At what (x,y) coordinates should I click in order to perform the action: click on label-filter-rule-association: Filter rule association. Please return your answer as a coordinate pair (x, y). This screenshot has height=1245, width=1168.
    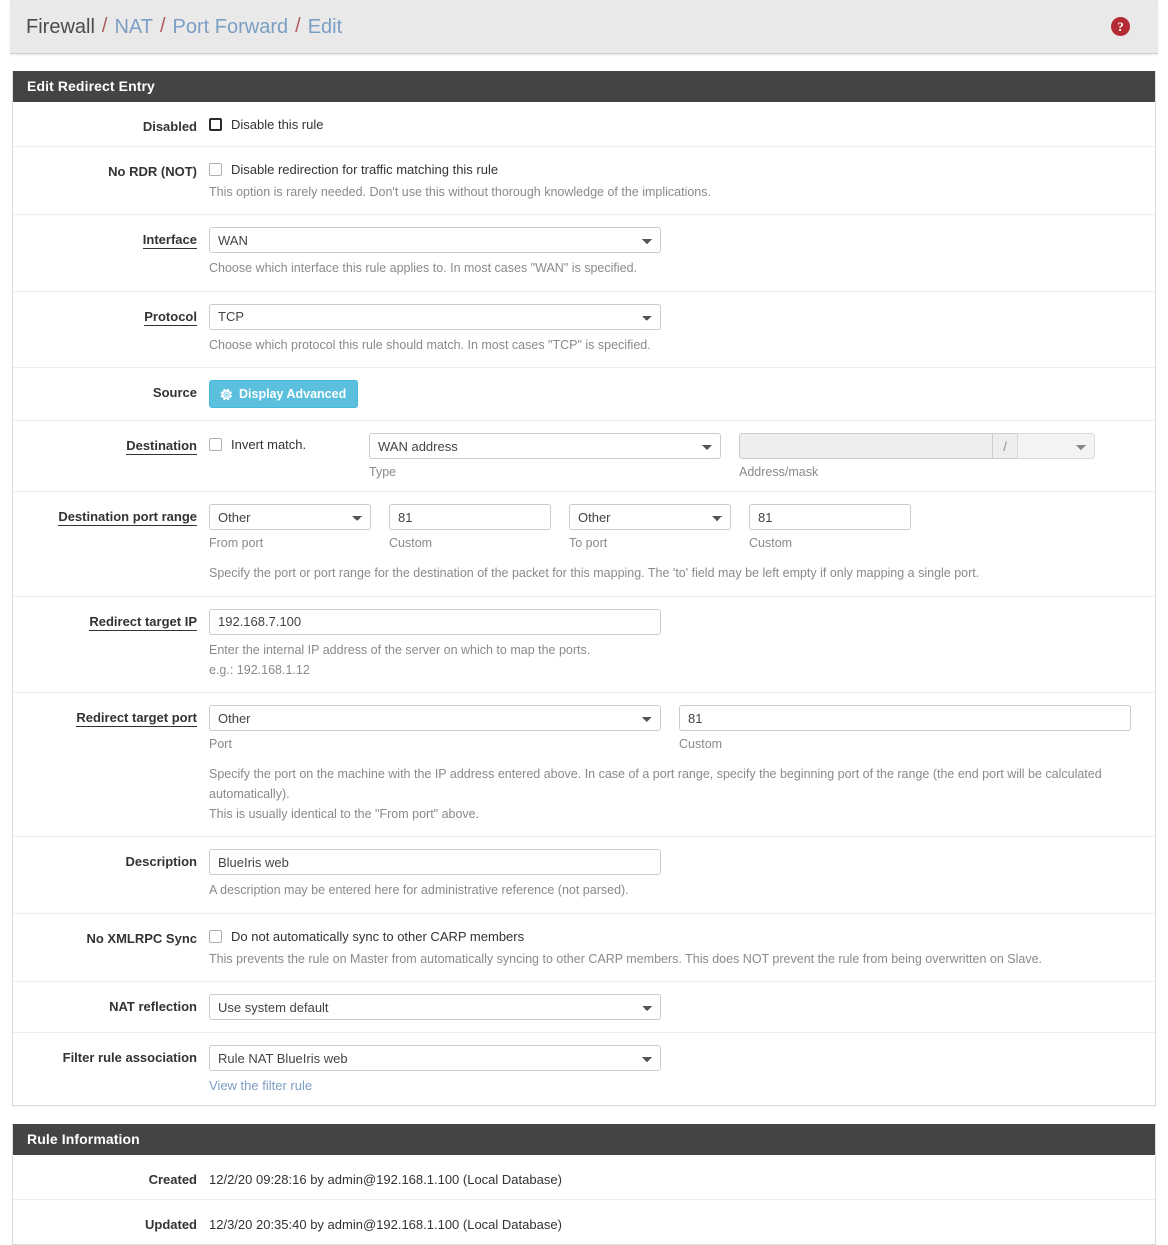
    Looking at the image, I should click on (129, 1058).